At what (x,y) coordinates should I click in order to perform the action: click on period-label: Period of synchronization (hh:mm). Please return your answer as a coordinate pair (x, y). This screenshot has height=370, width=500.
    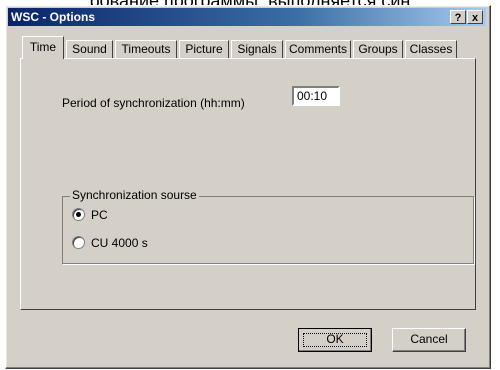
    Looking at the image, I should click on (153, 103).